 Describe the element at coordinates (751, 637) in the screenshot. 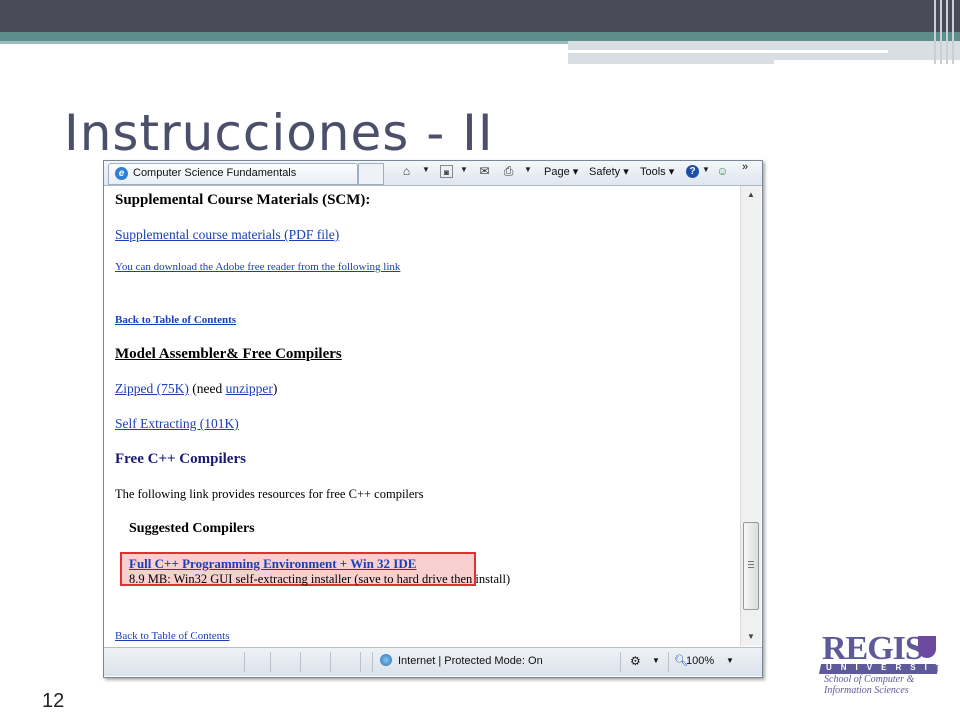

I see `scroll-down-icon: ▼` at that location.